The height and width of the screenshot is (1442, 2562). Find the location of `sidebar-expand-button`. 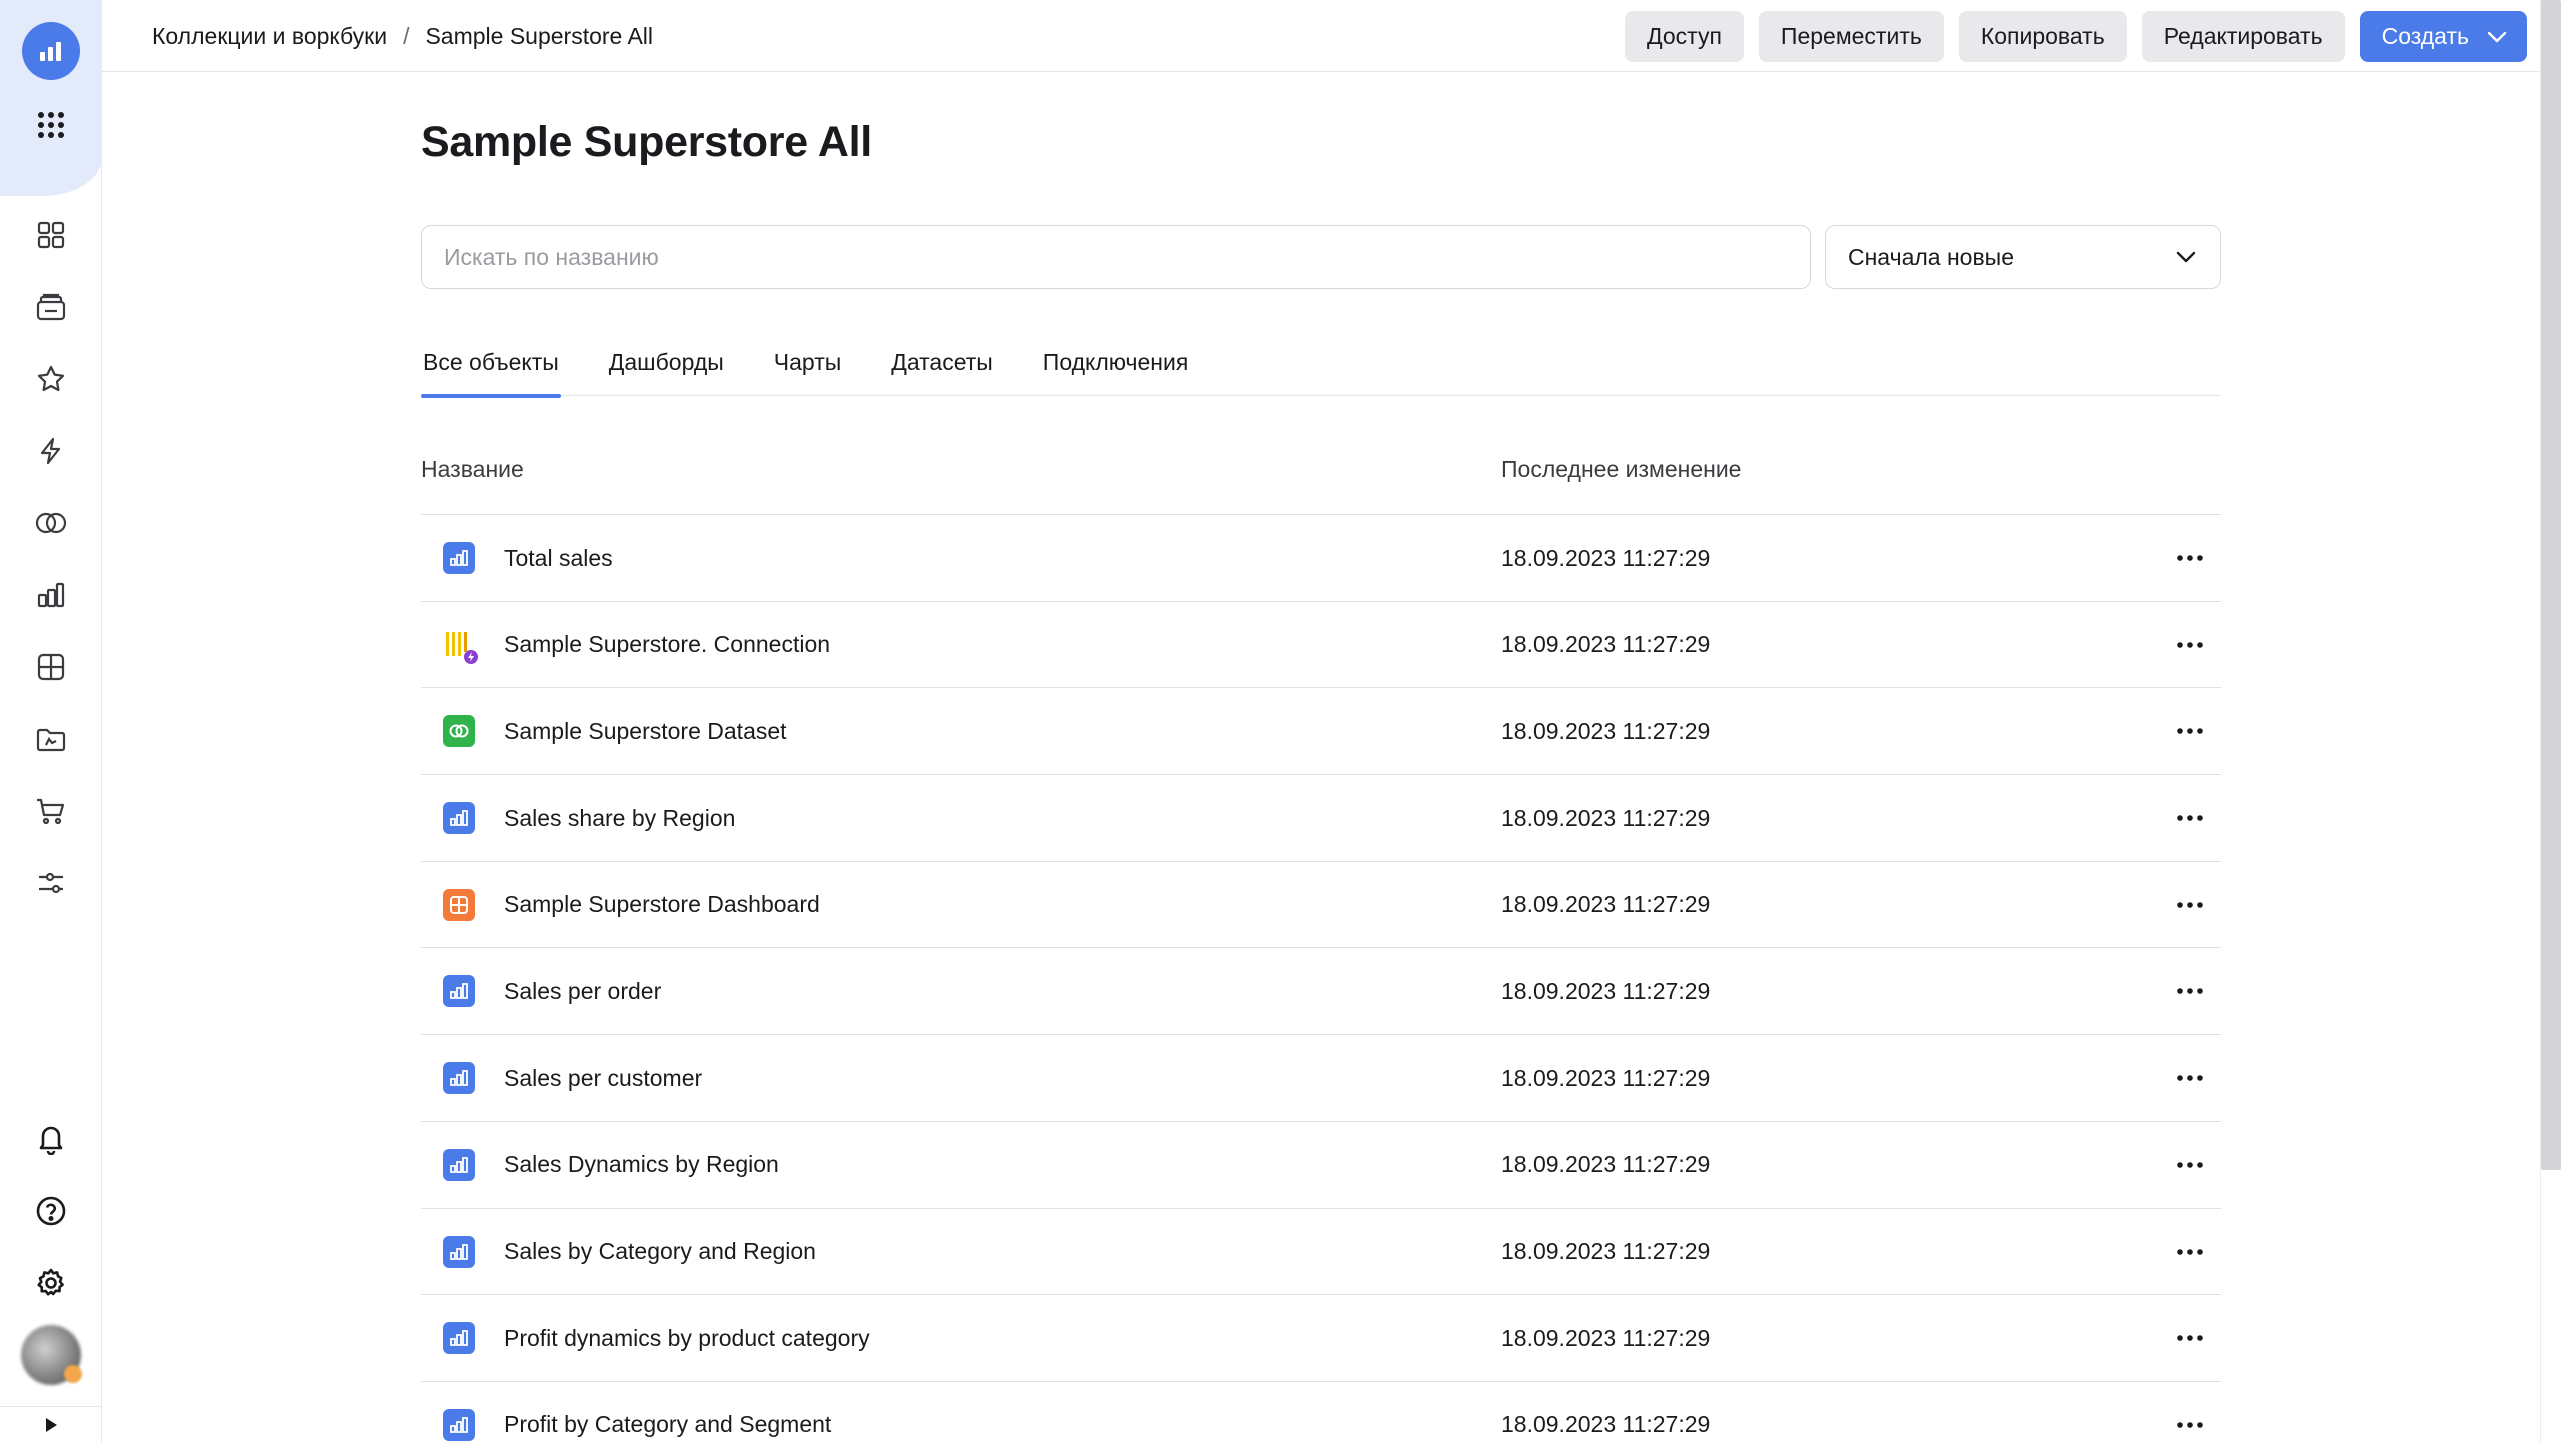

sidebar-expand-button is located at coordinates (51, 1424).